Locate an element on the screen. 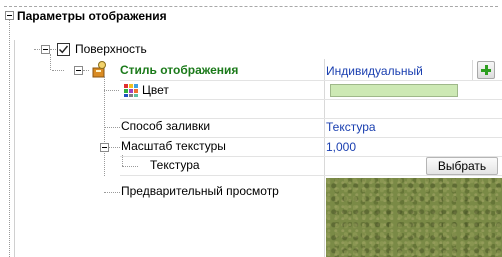 The width and height of the screenshot is (502, 257). texture-preview-image is located at coordinates (414, 217).